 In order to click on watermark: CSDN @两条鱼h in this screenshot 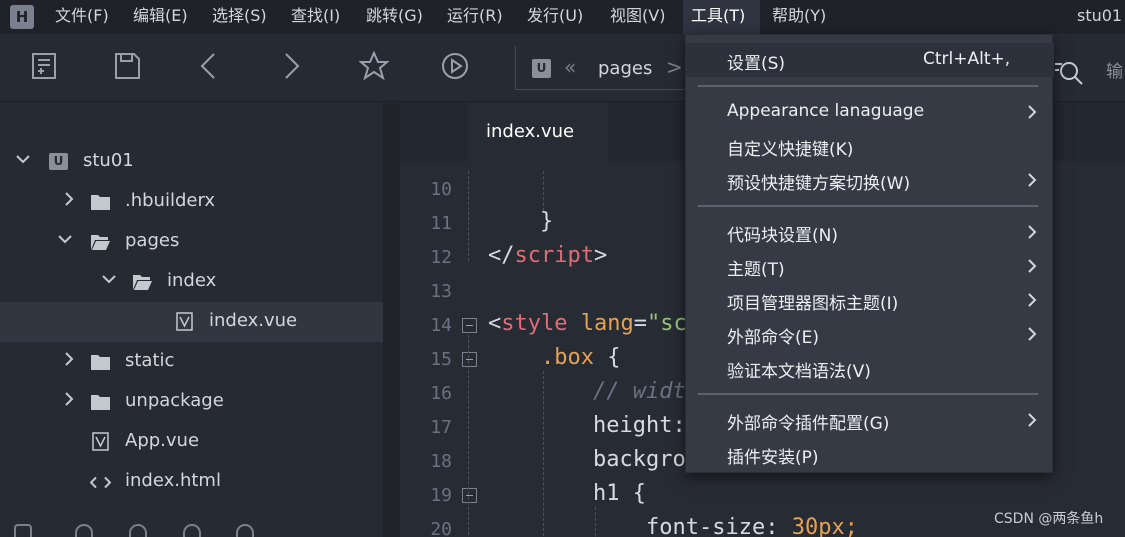, I will do `click(1049, 519)`.